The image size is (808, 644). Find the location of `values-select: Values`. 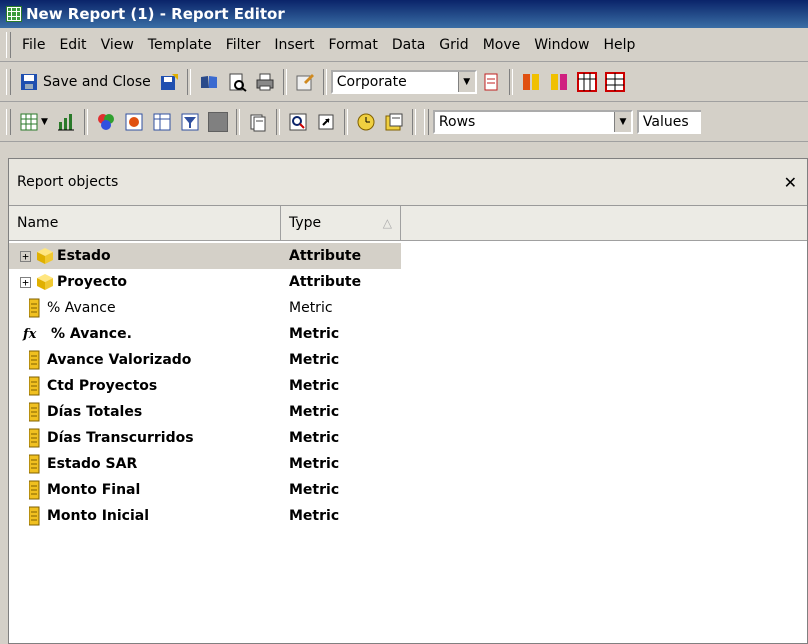

values-select: Values is located at coordinates (668, 121).